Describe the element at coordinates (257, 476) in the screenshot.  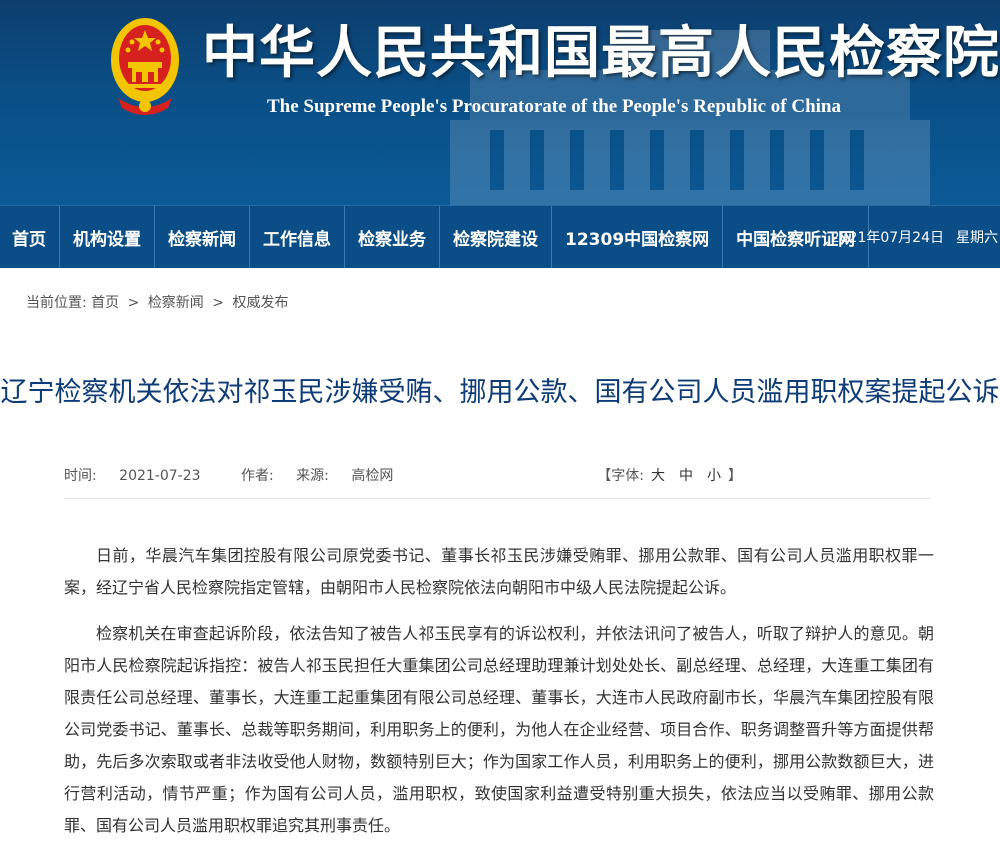
I see `meta-author-label: 作者:` at that location.